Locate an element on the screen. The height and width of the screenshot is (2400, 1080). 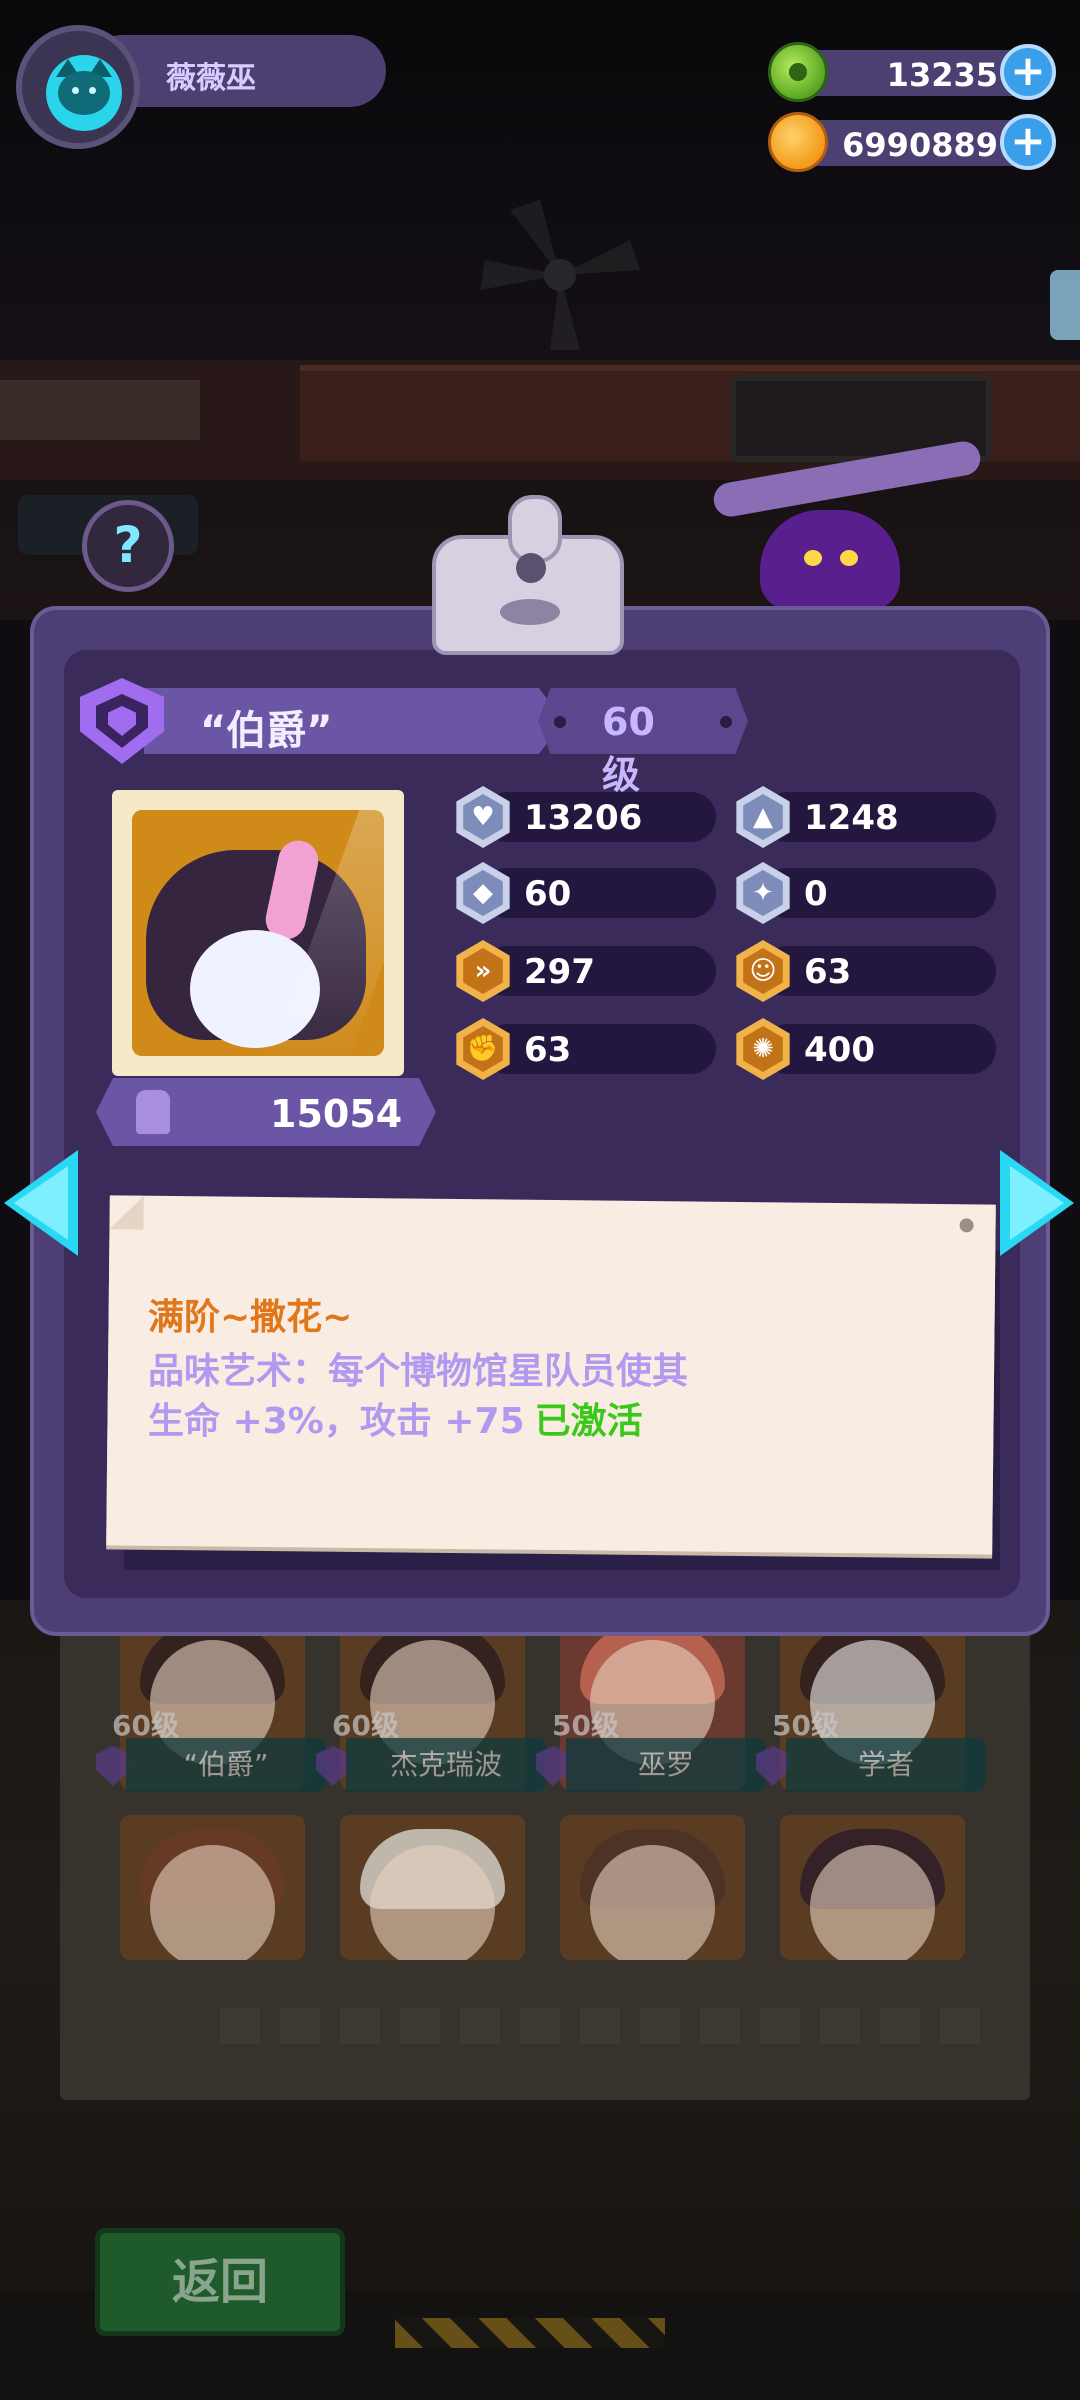
add-orange-currency-button: + is located at coordinates (1028, 142).